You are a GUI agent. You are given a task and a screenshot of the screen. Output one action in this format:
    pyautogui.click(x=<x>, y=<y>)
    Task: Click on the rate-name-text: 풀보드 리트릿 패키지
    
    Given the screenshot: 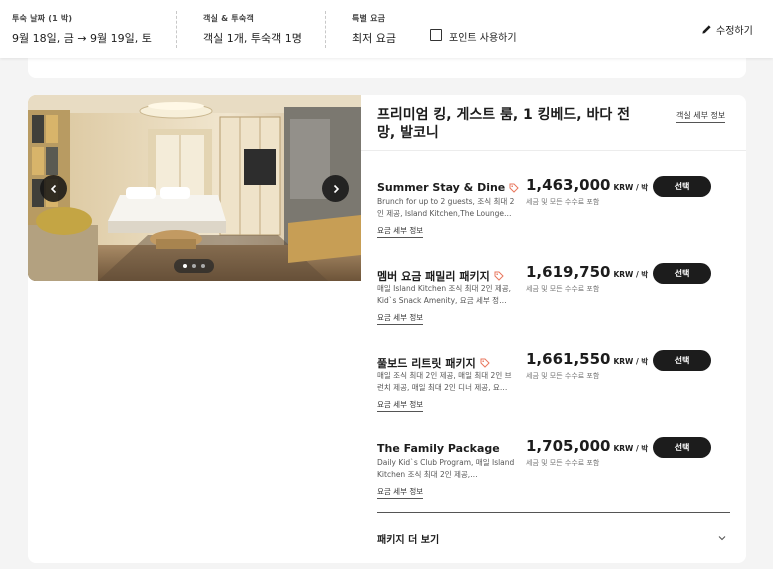 What is the action you would take?
    pyautogui.click(x=426, y=363)
    